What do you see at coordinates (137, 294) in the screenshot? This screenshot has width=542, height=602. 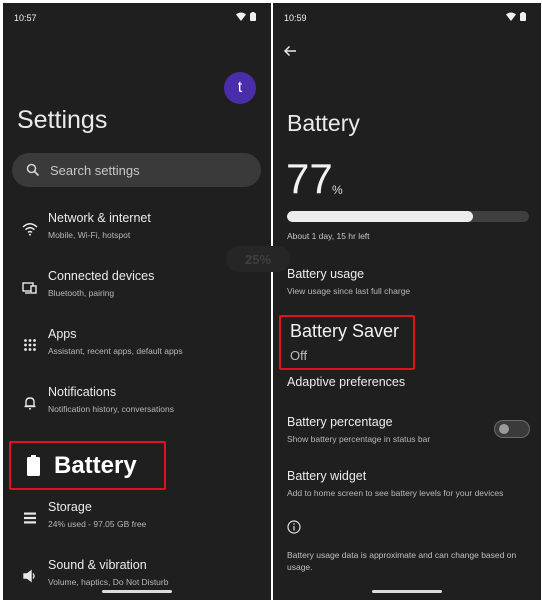 I see `settings-item-connected-devices: Connected devices Bluetooth, pairing` at bounding box center [137, 294].